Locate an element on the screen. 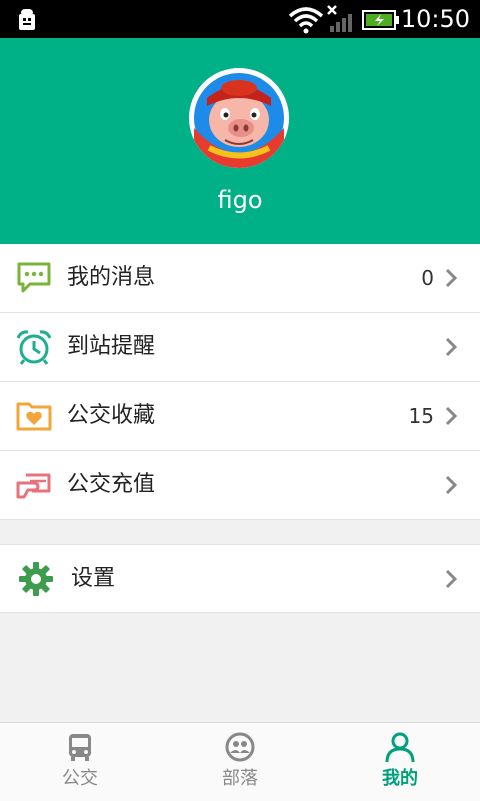  clock: 10:50 is located at coordinates (435, 19).